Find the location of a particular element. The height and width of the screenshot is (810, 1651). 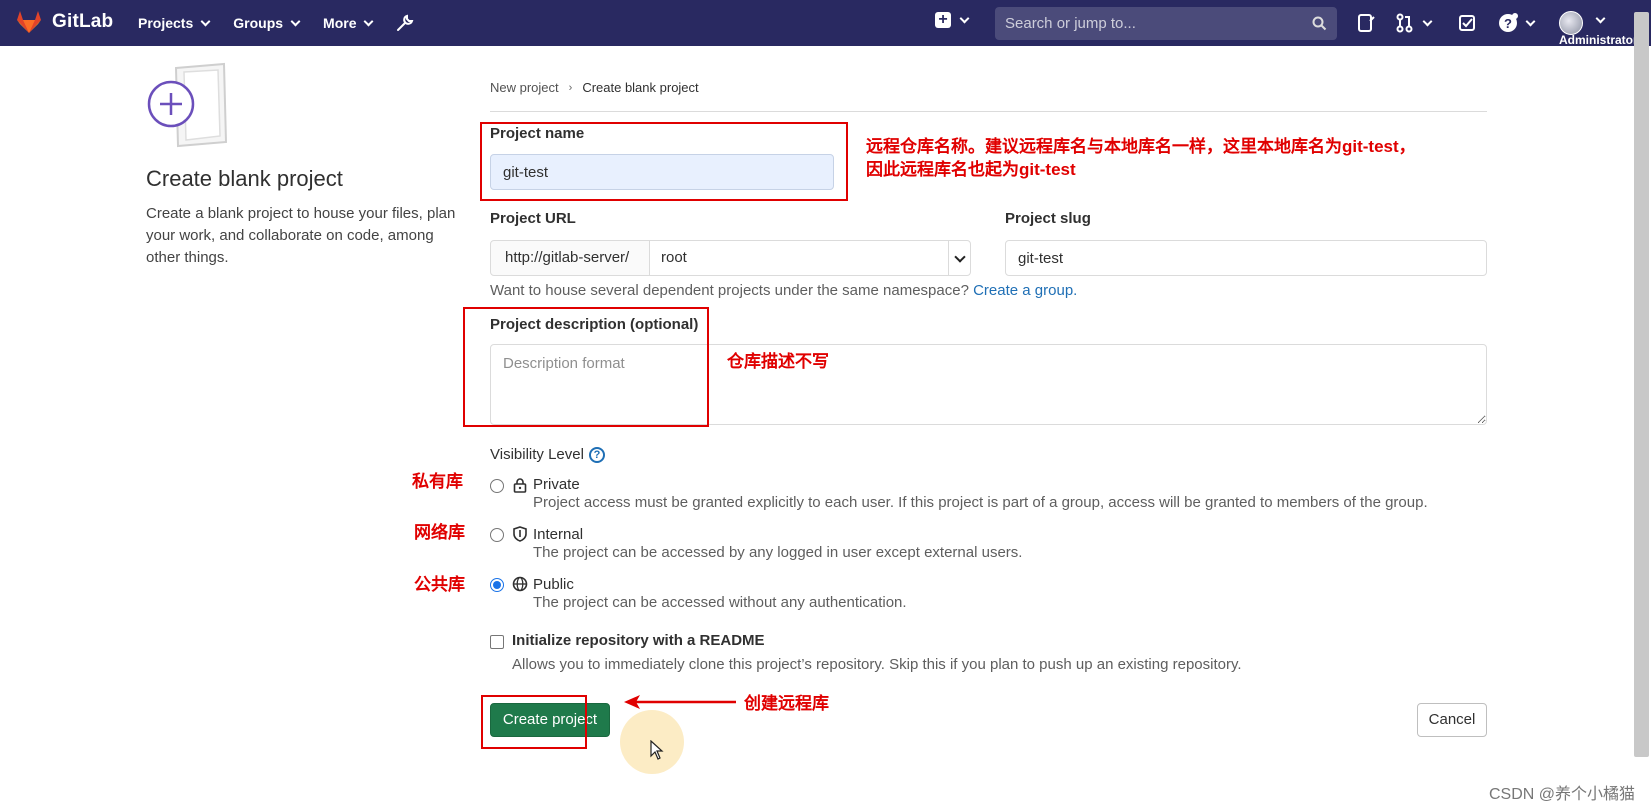

nav-more: More is located at coordinates (348, 23).